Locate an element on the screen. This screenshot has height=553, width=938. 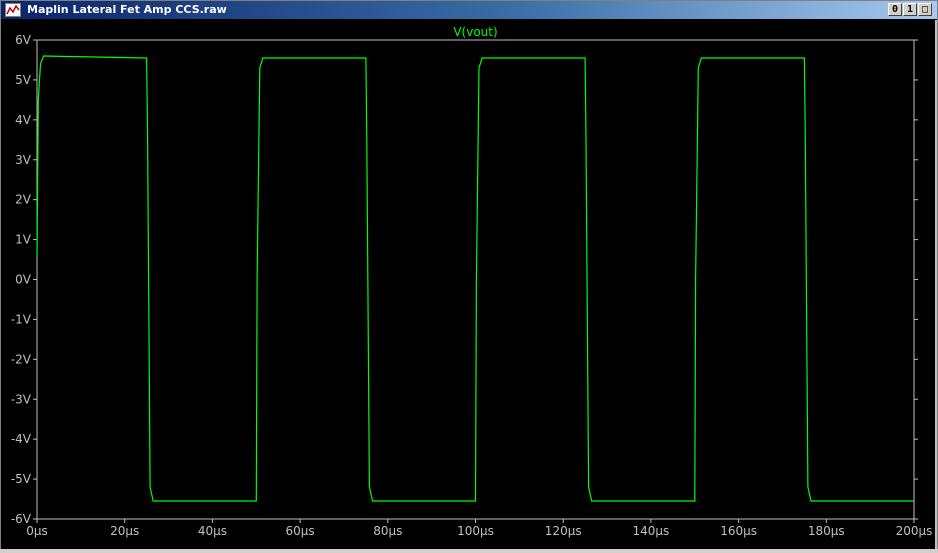
x-tick-label: 60µs is located at coordinates (300, 531).